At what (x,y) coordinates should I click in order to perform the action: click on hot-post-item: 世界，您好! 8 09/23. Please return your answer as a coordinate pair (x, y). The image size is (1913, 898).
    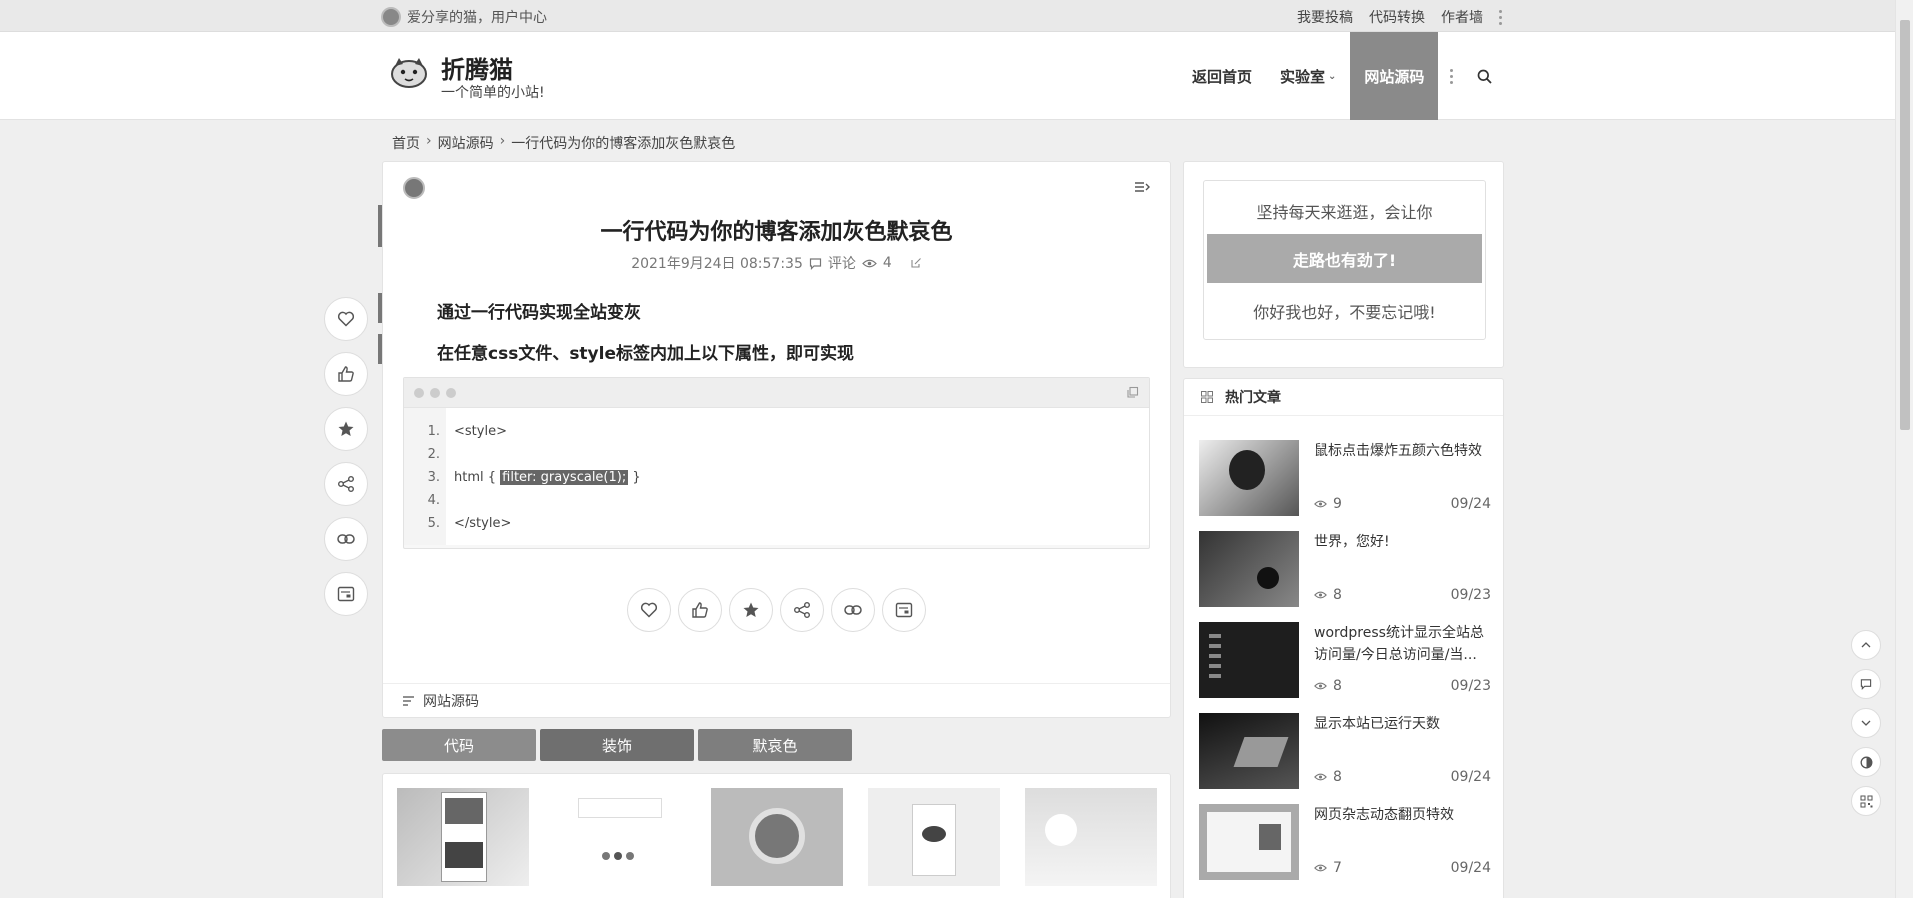
    Looking at the image, I should click on (1345, 569).